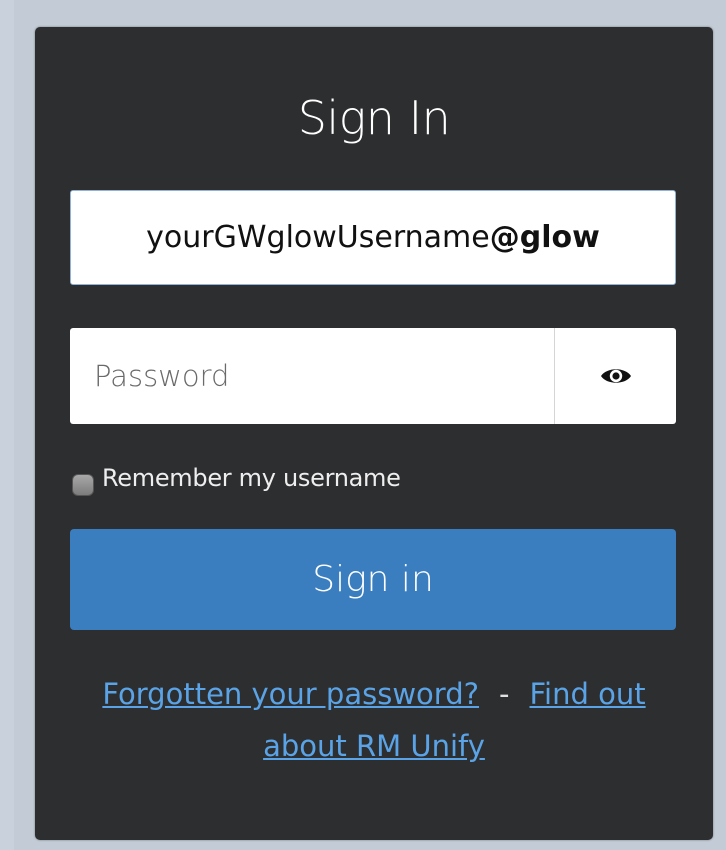 The height and width of the screenshot is (850, 726). I want to click on password-field, so click(312, 376).